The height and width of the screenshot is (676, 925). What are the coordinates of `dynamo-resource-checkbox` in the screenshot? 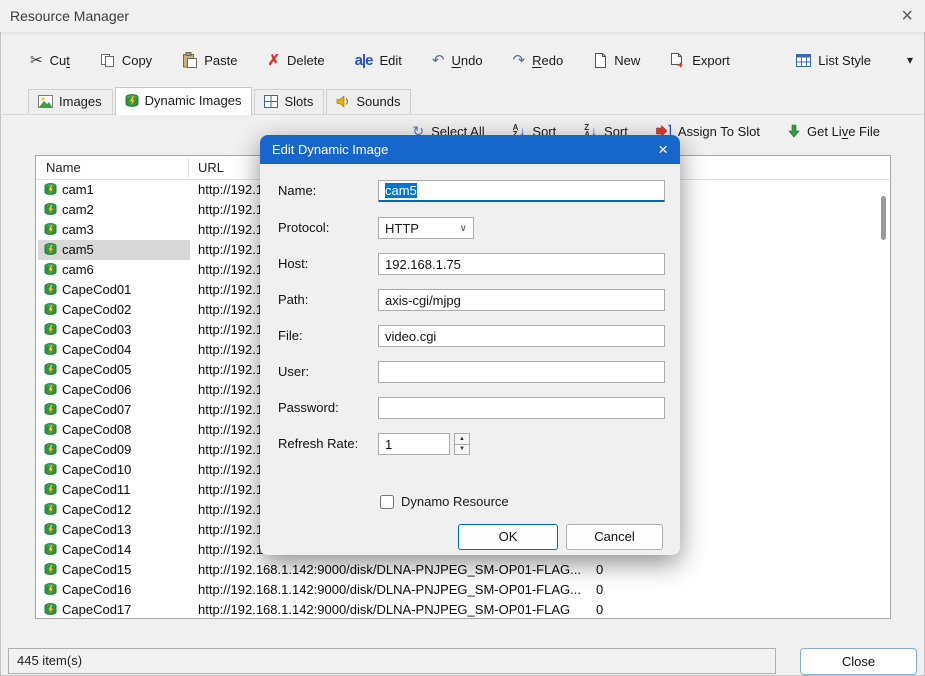 It's located at (387, 501).